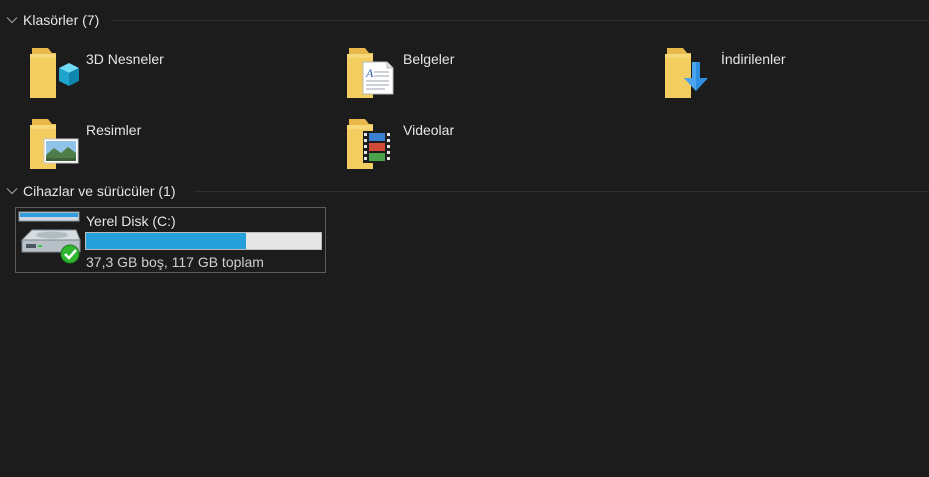  What do you see at coordinates (429, 130) in the screenshot?
I see `folder-label: Videolar` at bounding box center [429, 130].